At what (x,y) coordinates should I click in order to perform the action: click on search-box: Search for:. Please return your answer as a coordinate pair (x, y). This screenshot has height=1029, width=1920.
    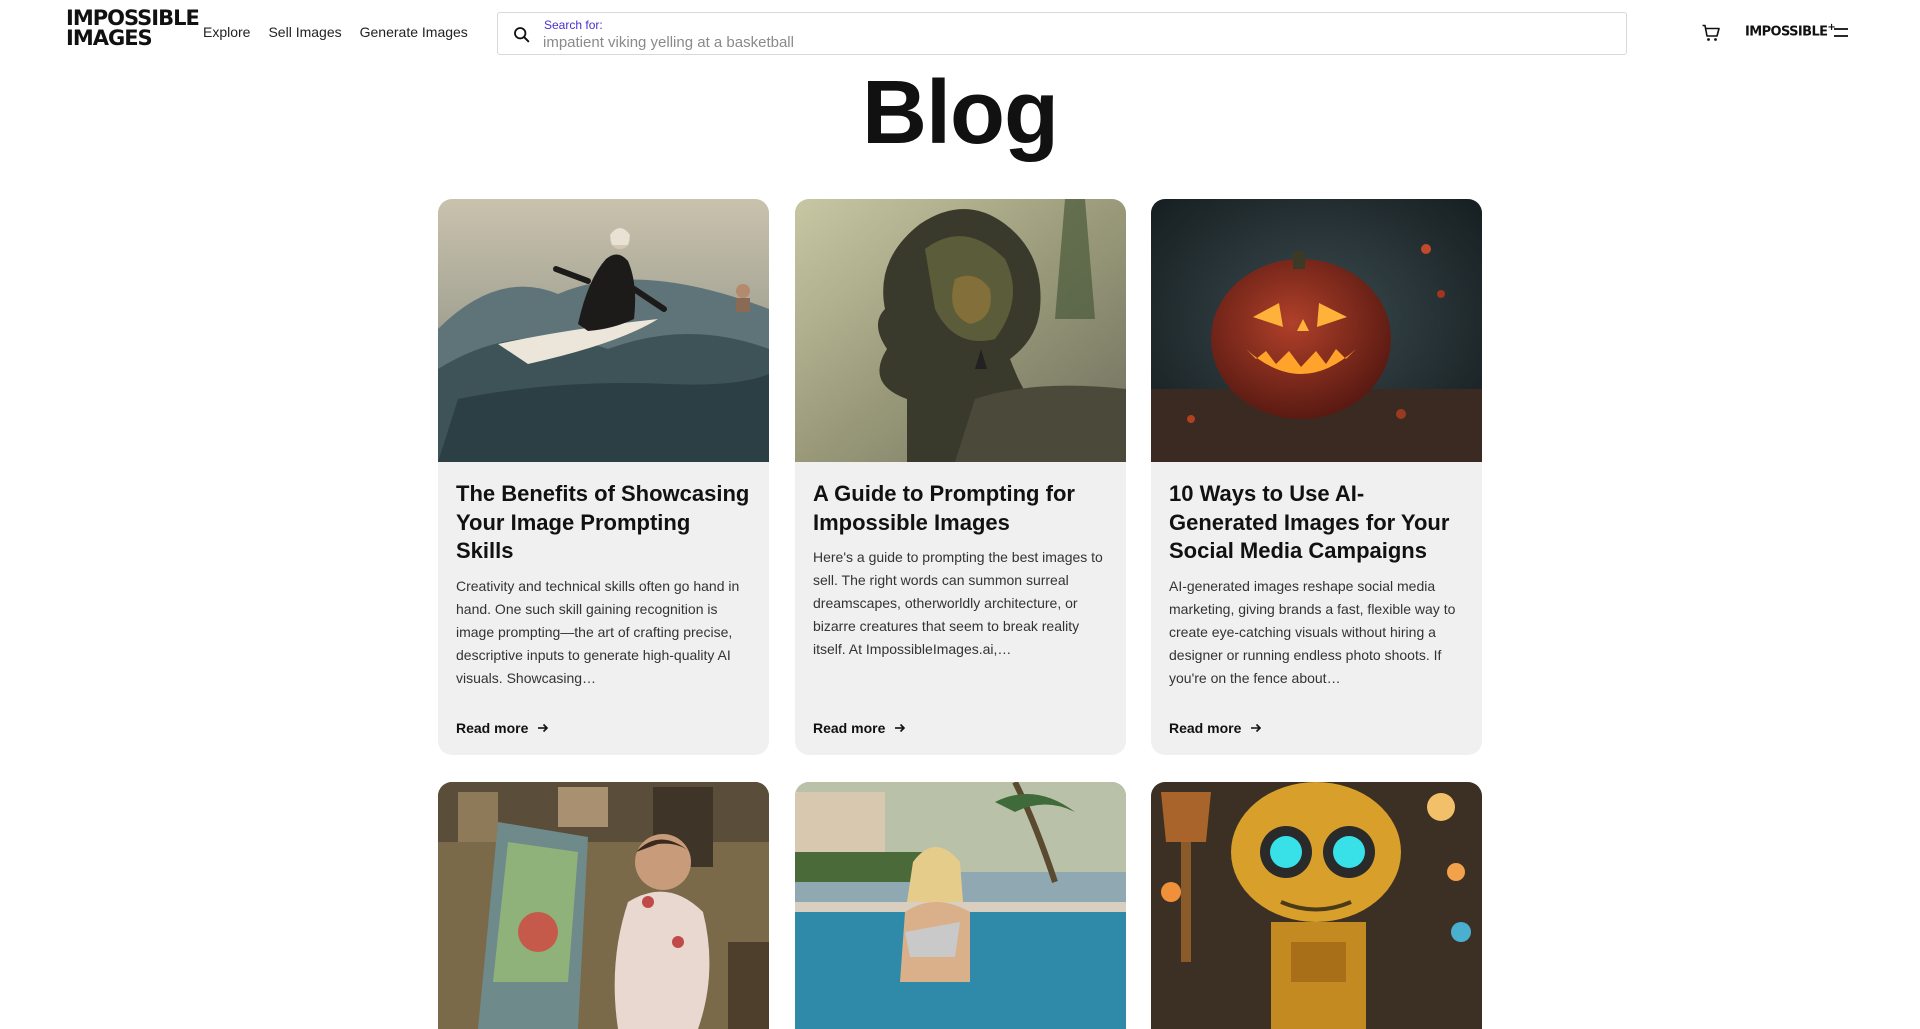
    Looking at the image, I should click on (1062, 33).